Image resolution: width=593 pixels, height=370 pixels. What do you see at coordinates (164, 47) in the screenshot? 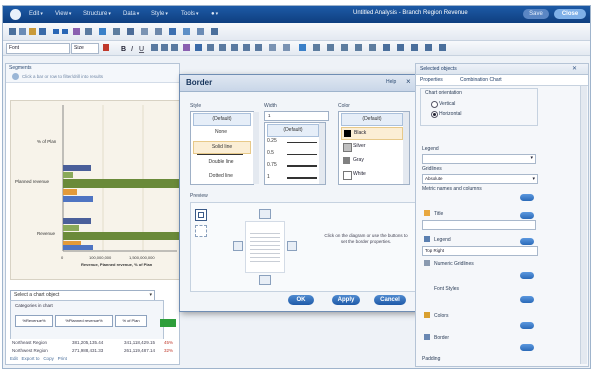
I see `align-center-icon` at bounding box center [164, 47].